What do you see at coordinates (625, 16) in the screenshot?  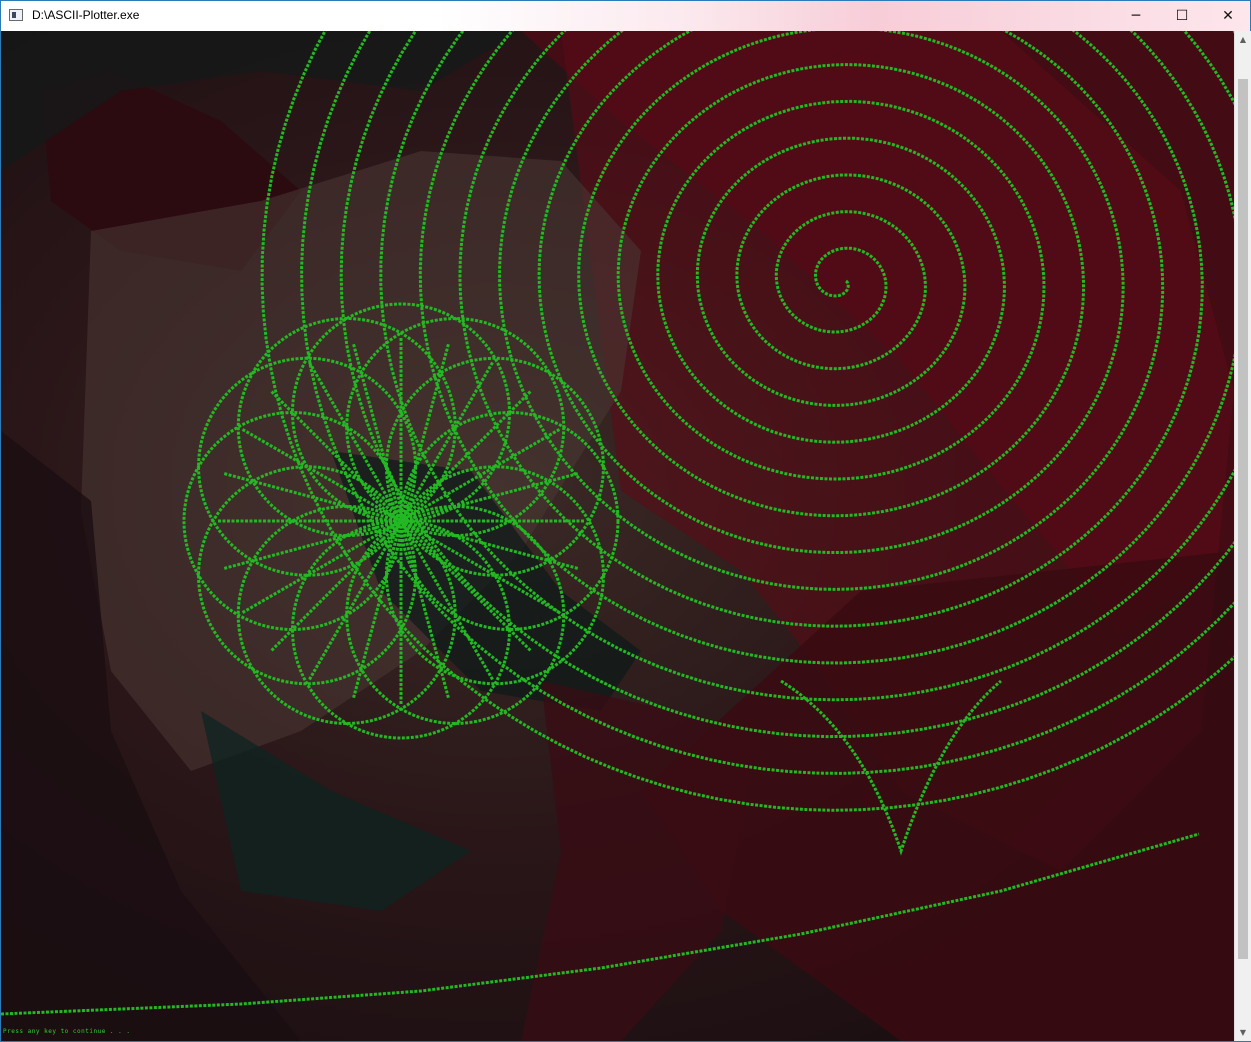 I see `title-bar: D:\ASCII-Plotter.exe ─ ☐ ✕` at bounding box center [625, 16].